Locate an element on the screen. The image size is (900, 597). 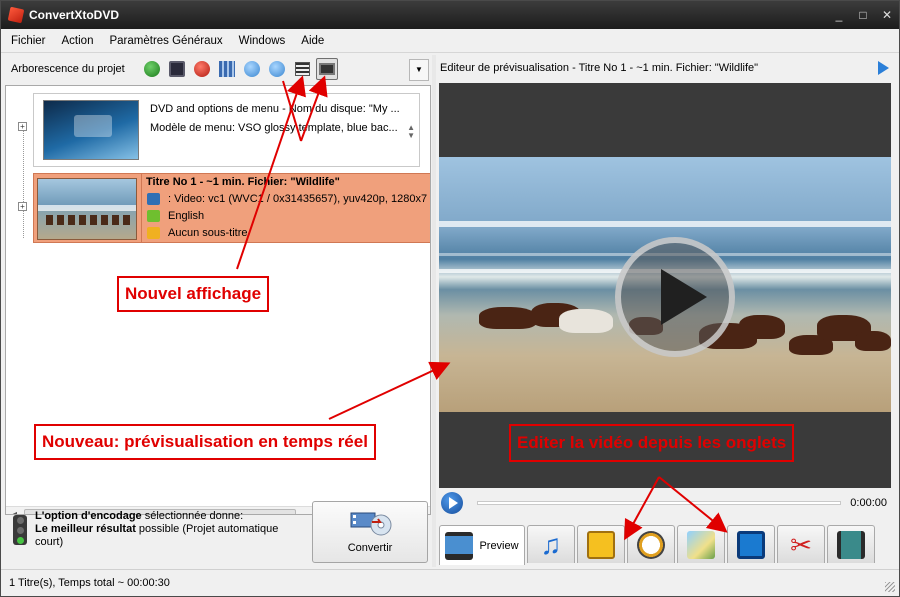
stopwatch-icon is located at coordinates (651, 544).